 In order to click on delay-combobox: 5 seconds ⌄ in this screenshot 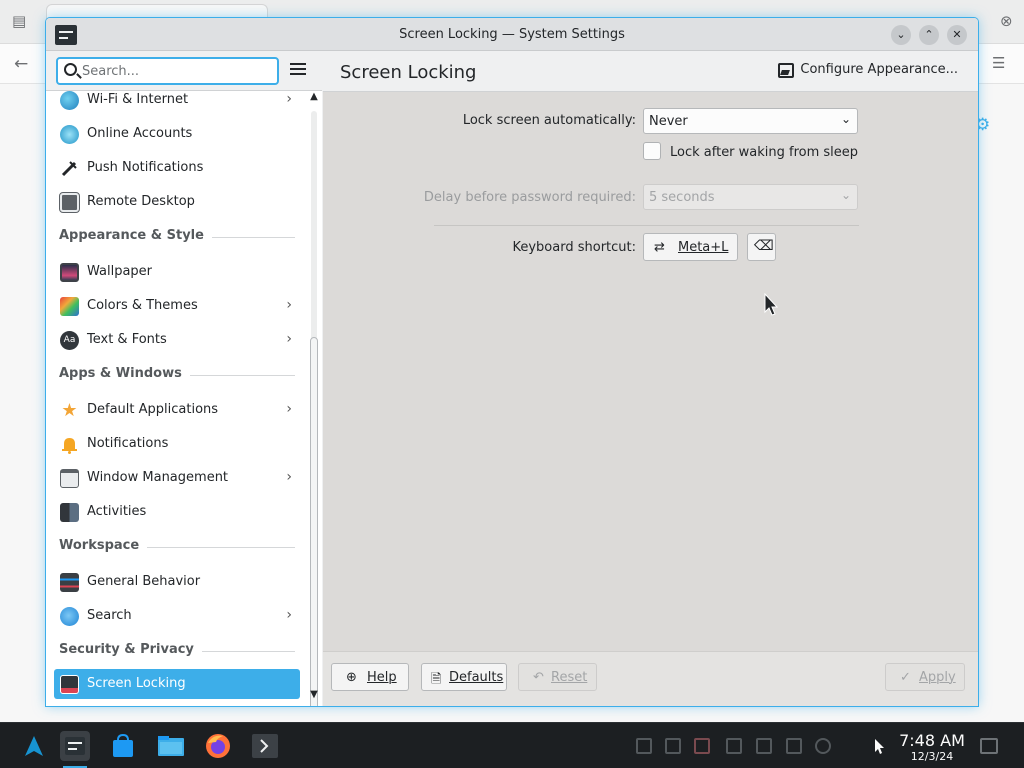, I will do `click(750, 197)`.